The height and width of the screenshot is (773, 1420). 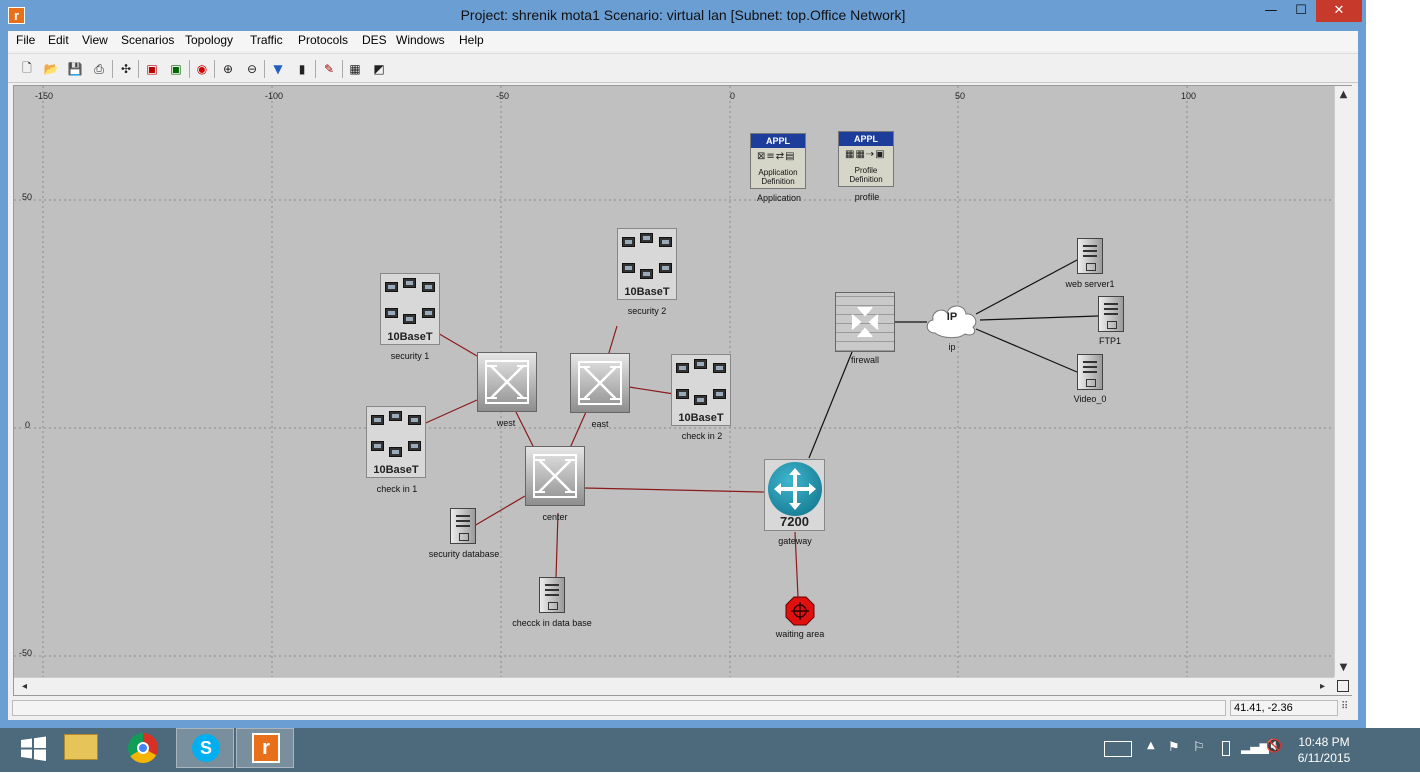 I want to click on show-hidden-icons-icon: ▲, so click(x=1151, y=745).